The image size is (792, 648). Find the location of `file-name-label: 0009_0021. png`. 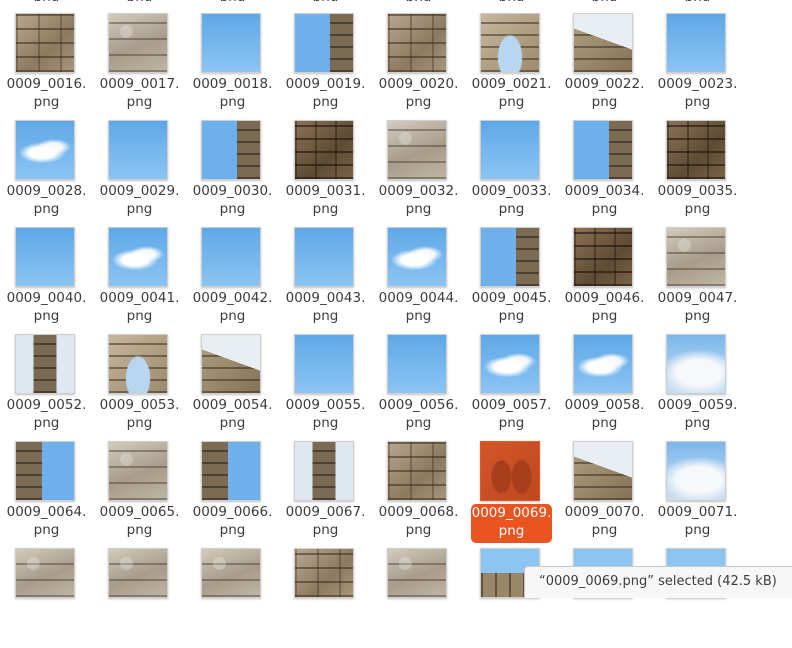

file-name-label: 0009_0021. png is located at coordinates (511, 93).